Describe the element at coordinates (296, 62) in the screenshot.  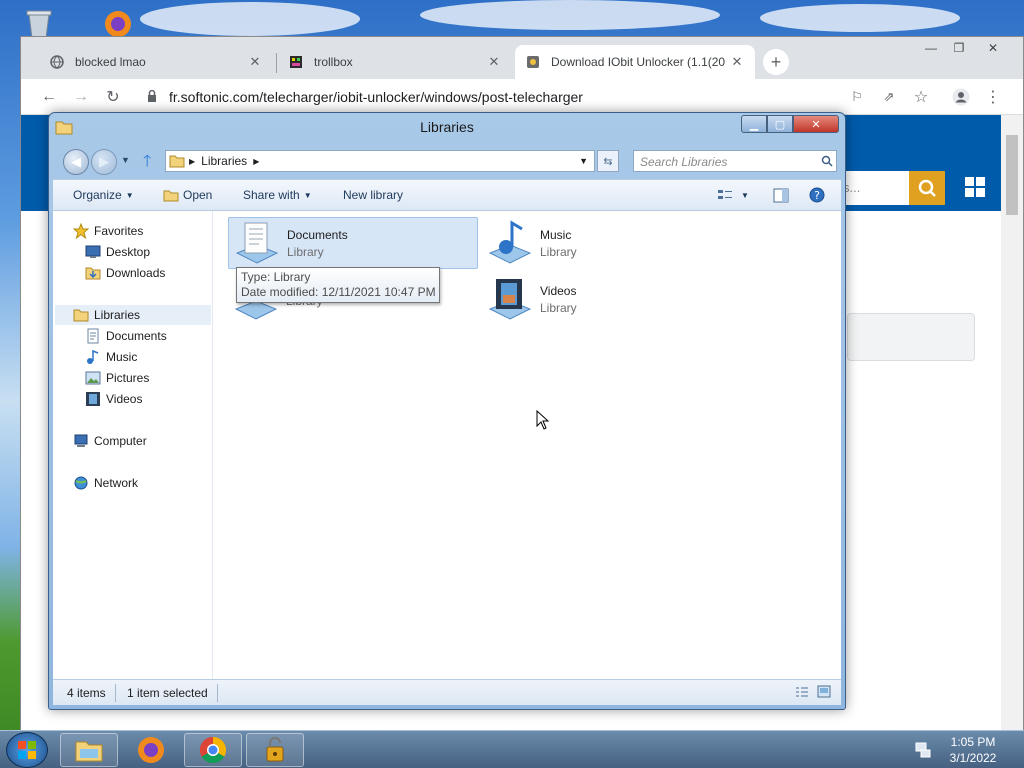
I see `trollbox-favicon-icon` at that location.